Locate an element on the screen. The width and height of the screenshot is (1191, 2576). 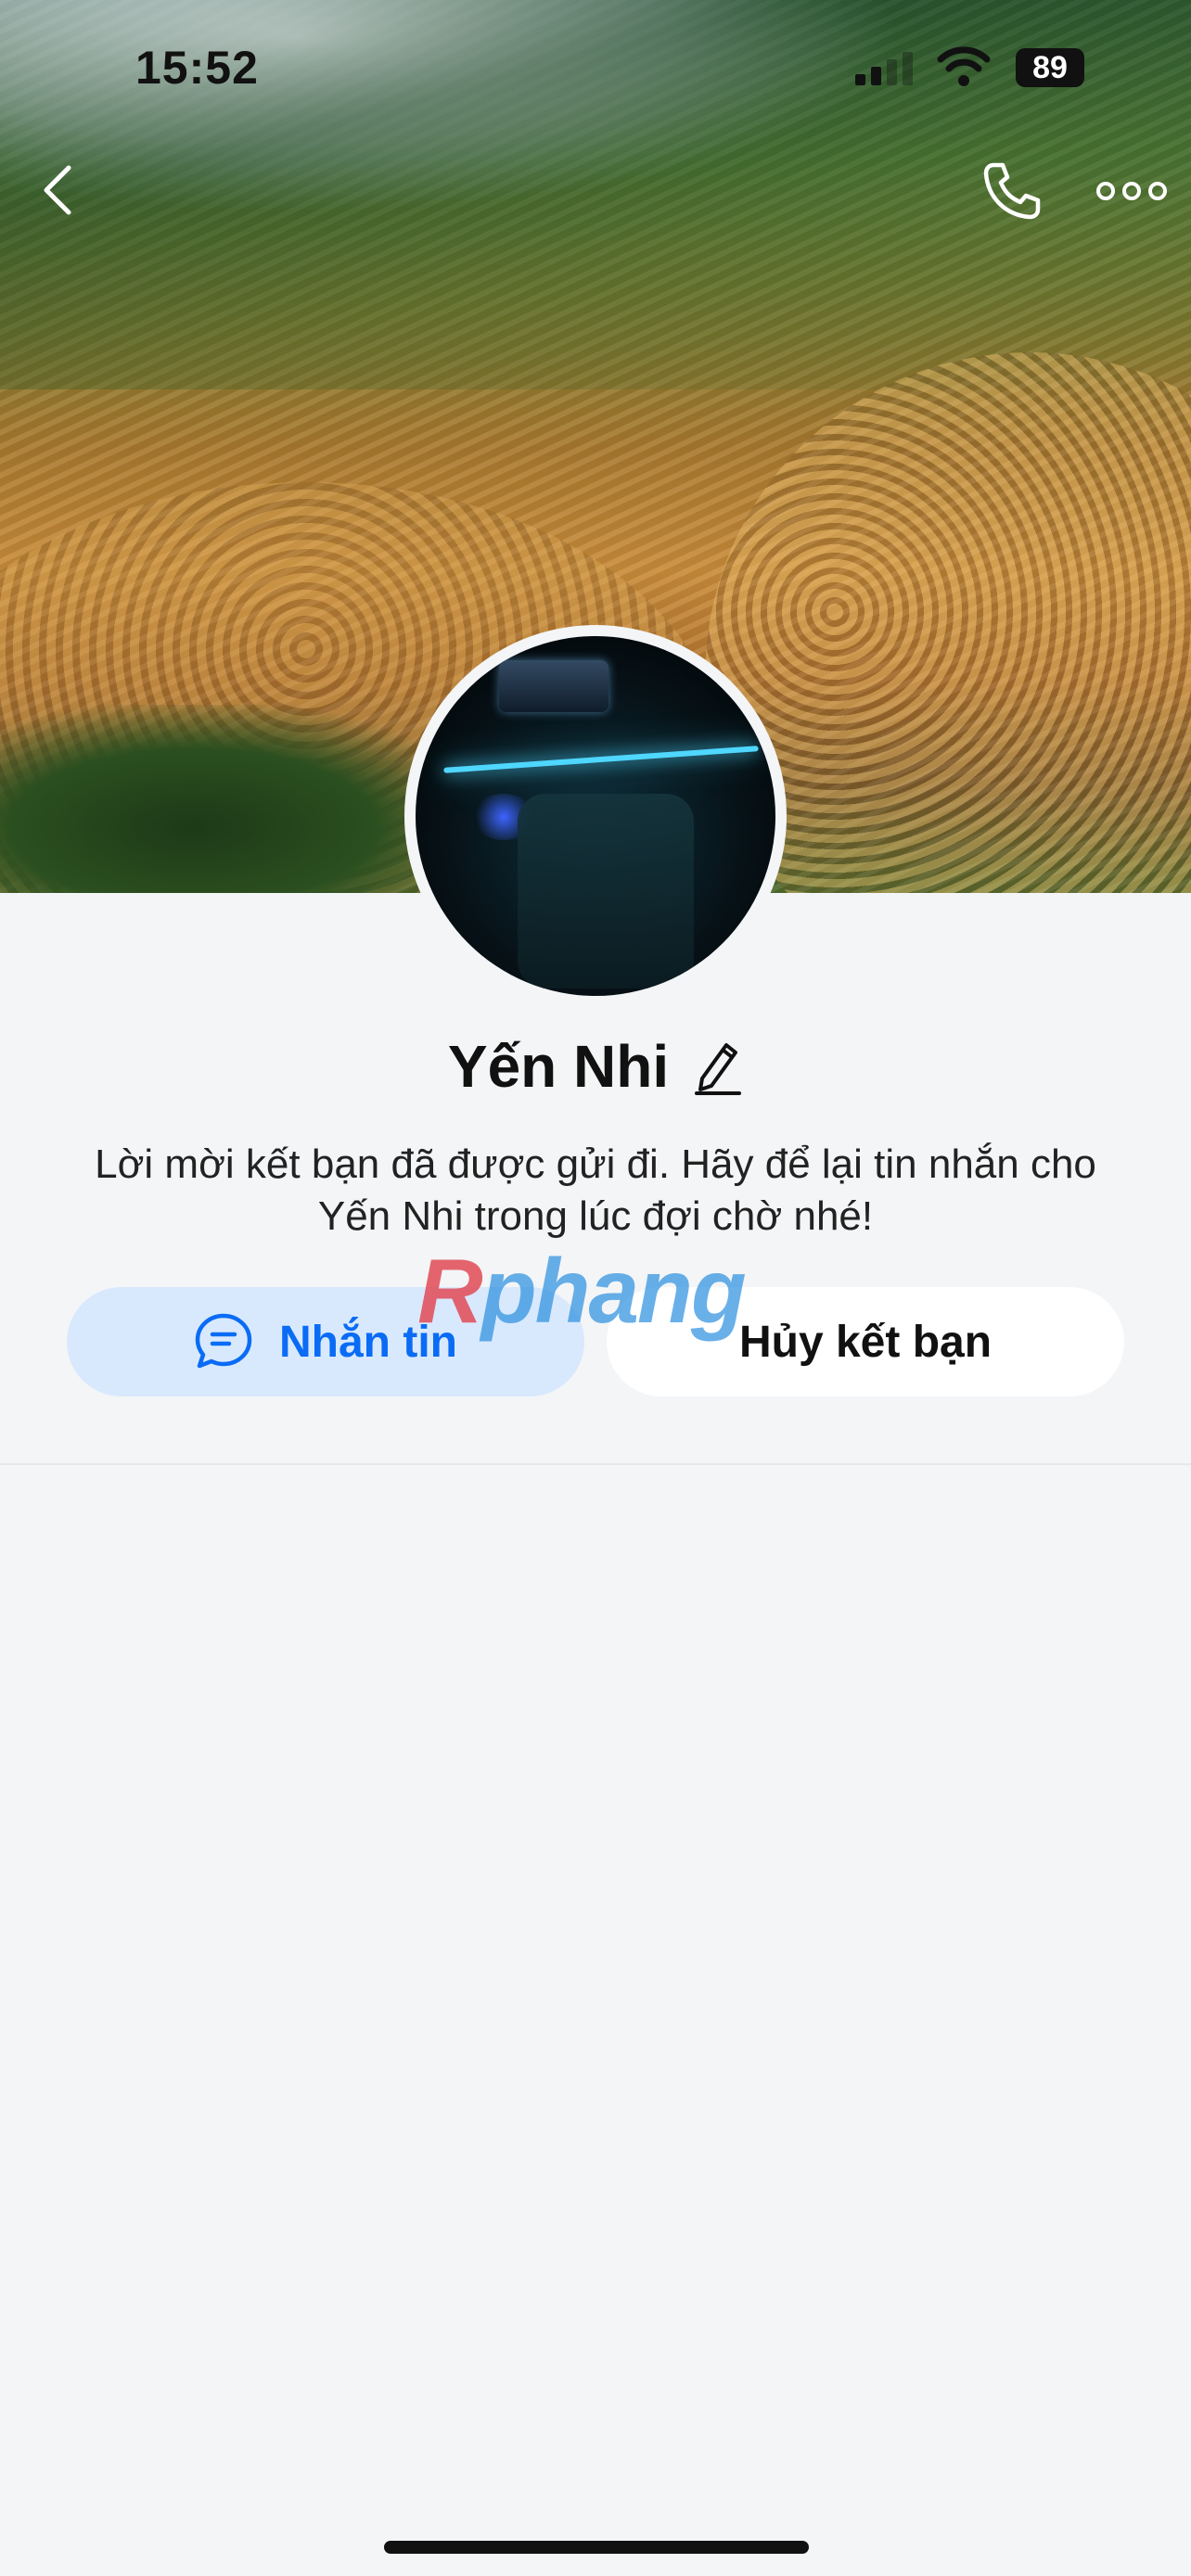
home-indicator is located at coordinates (597, 2547).